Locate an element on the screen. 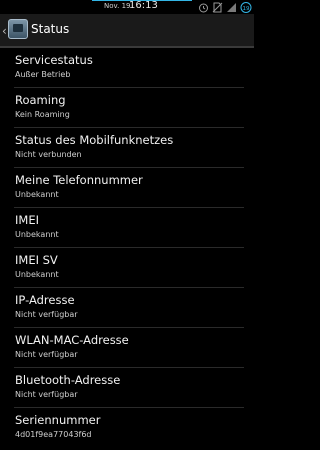  page-title: Status is located at coordinates (50, 29).